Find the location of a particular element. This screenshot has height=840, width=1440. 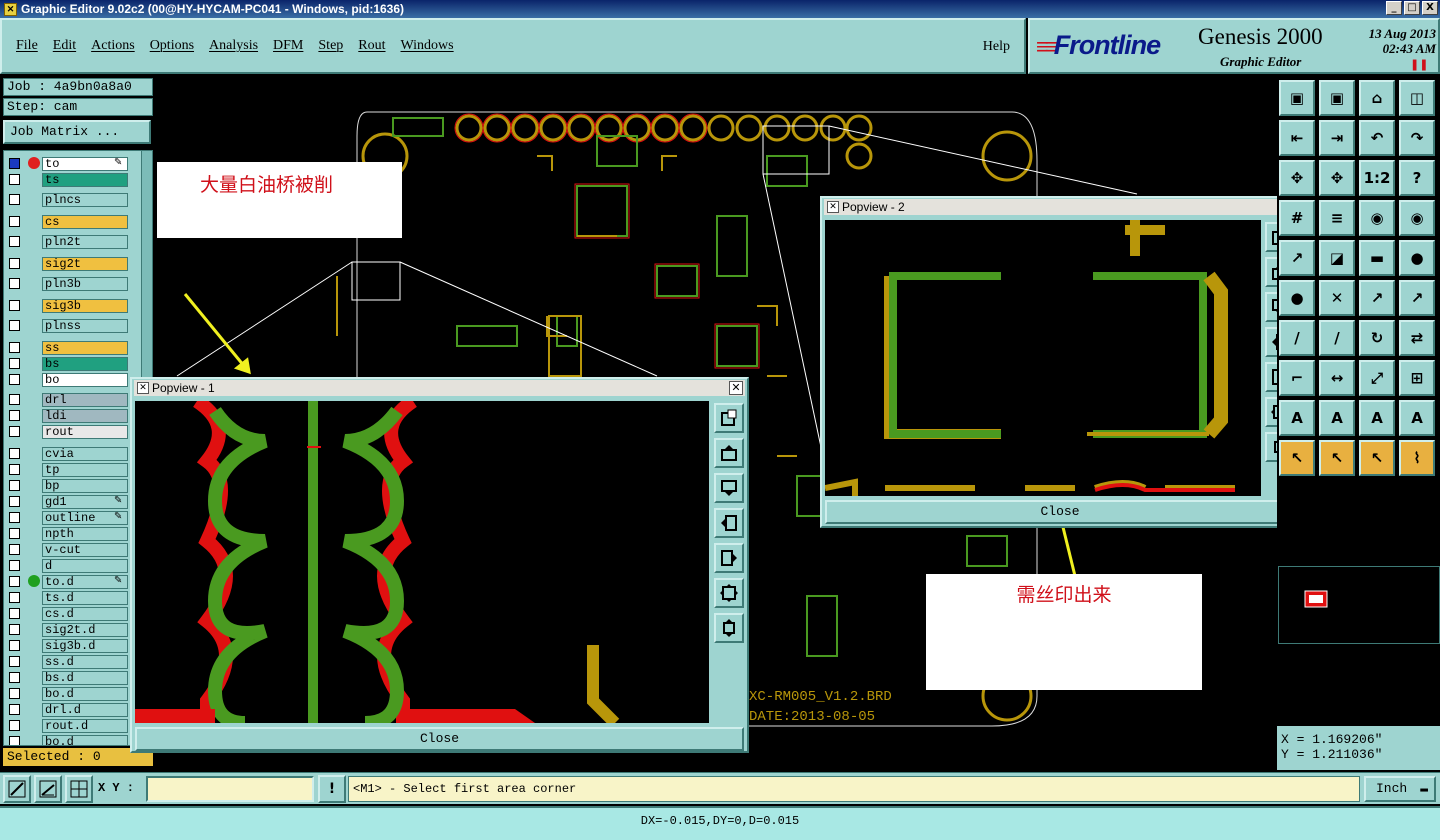

pointer-icon: ↖ is located at coordinates (1377, 458).